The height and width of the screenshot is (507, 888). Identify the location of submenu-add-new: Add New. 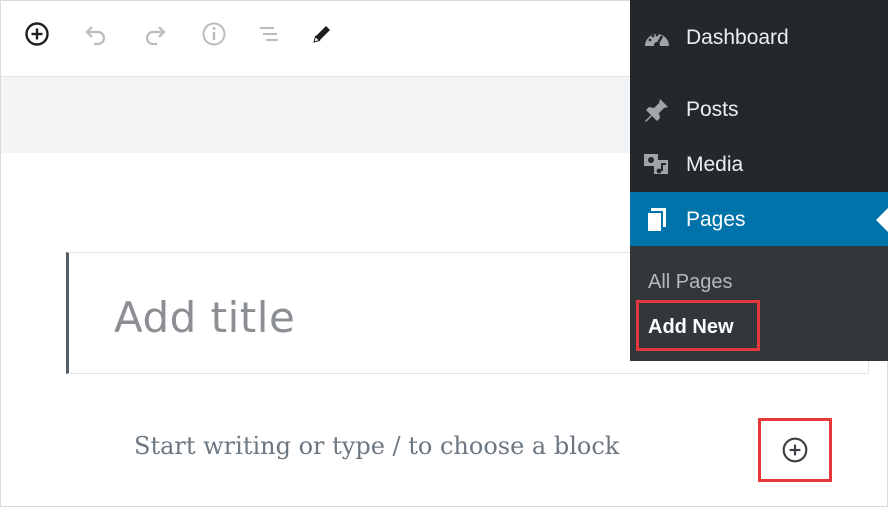
(691, 327).